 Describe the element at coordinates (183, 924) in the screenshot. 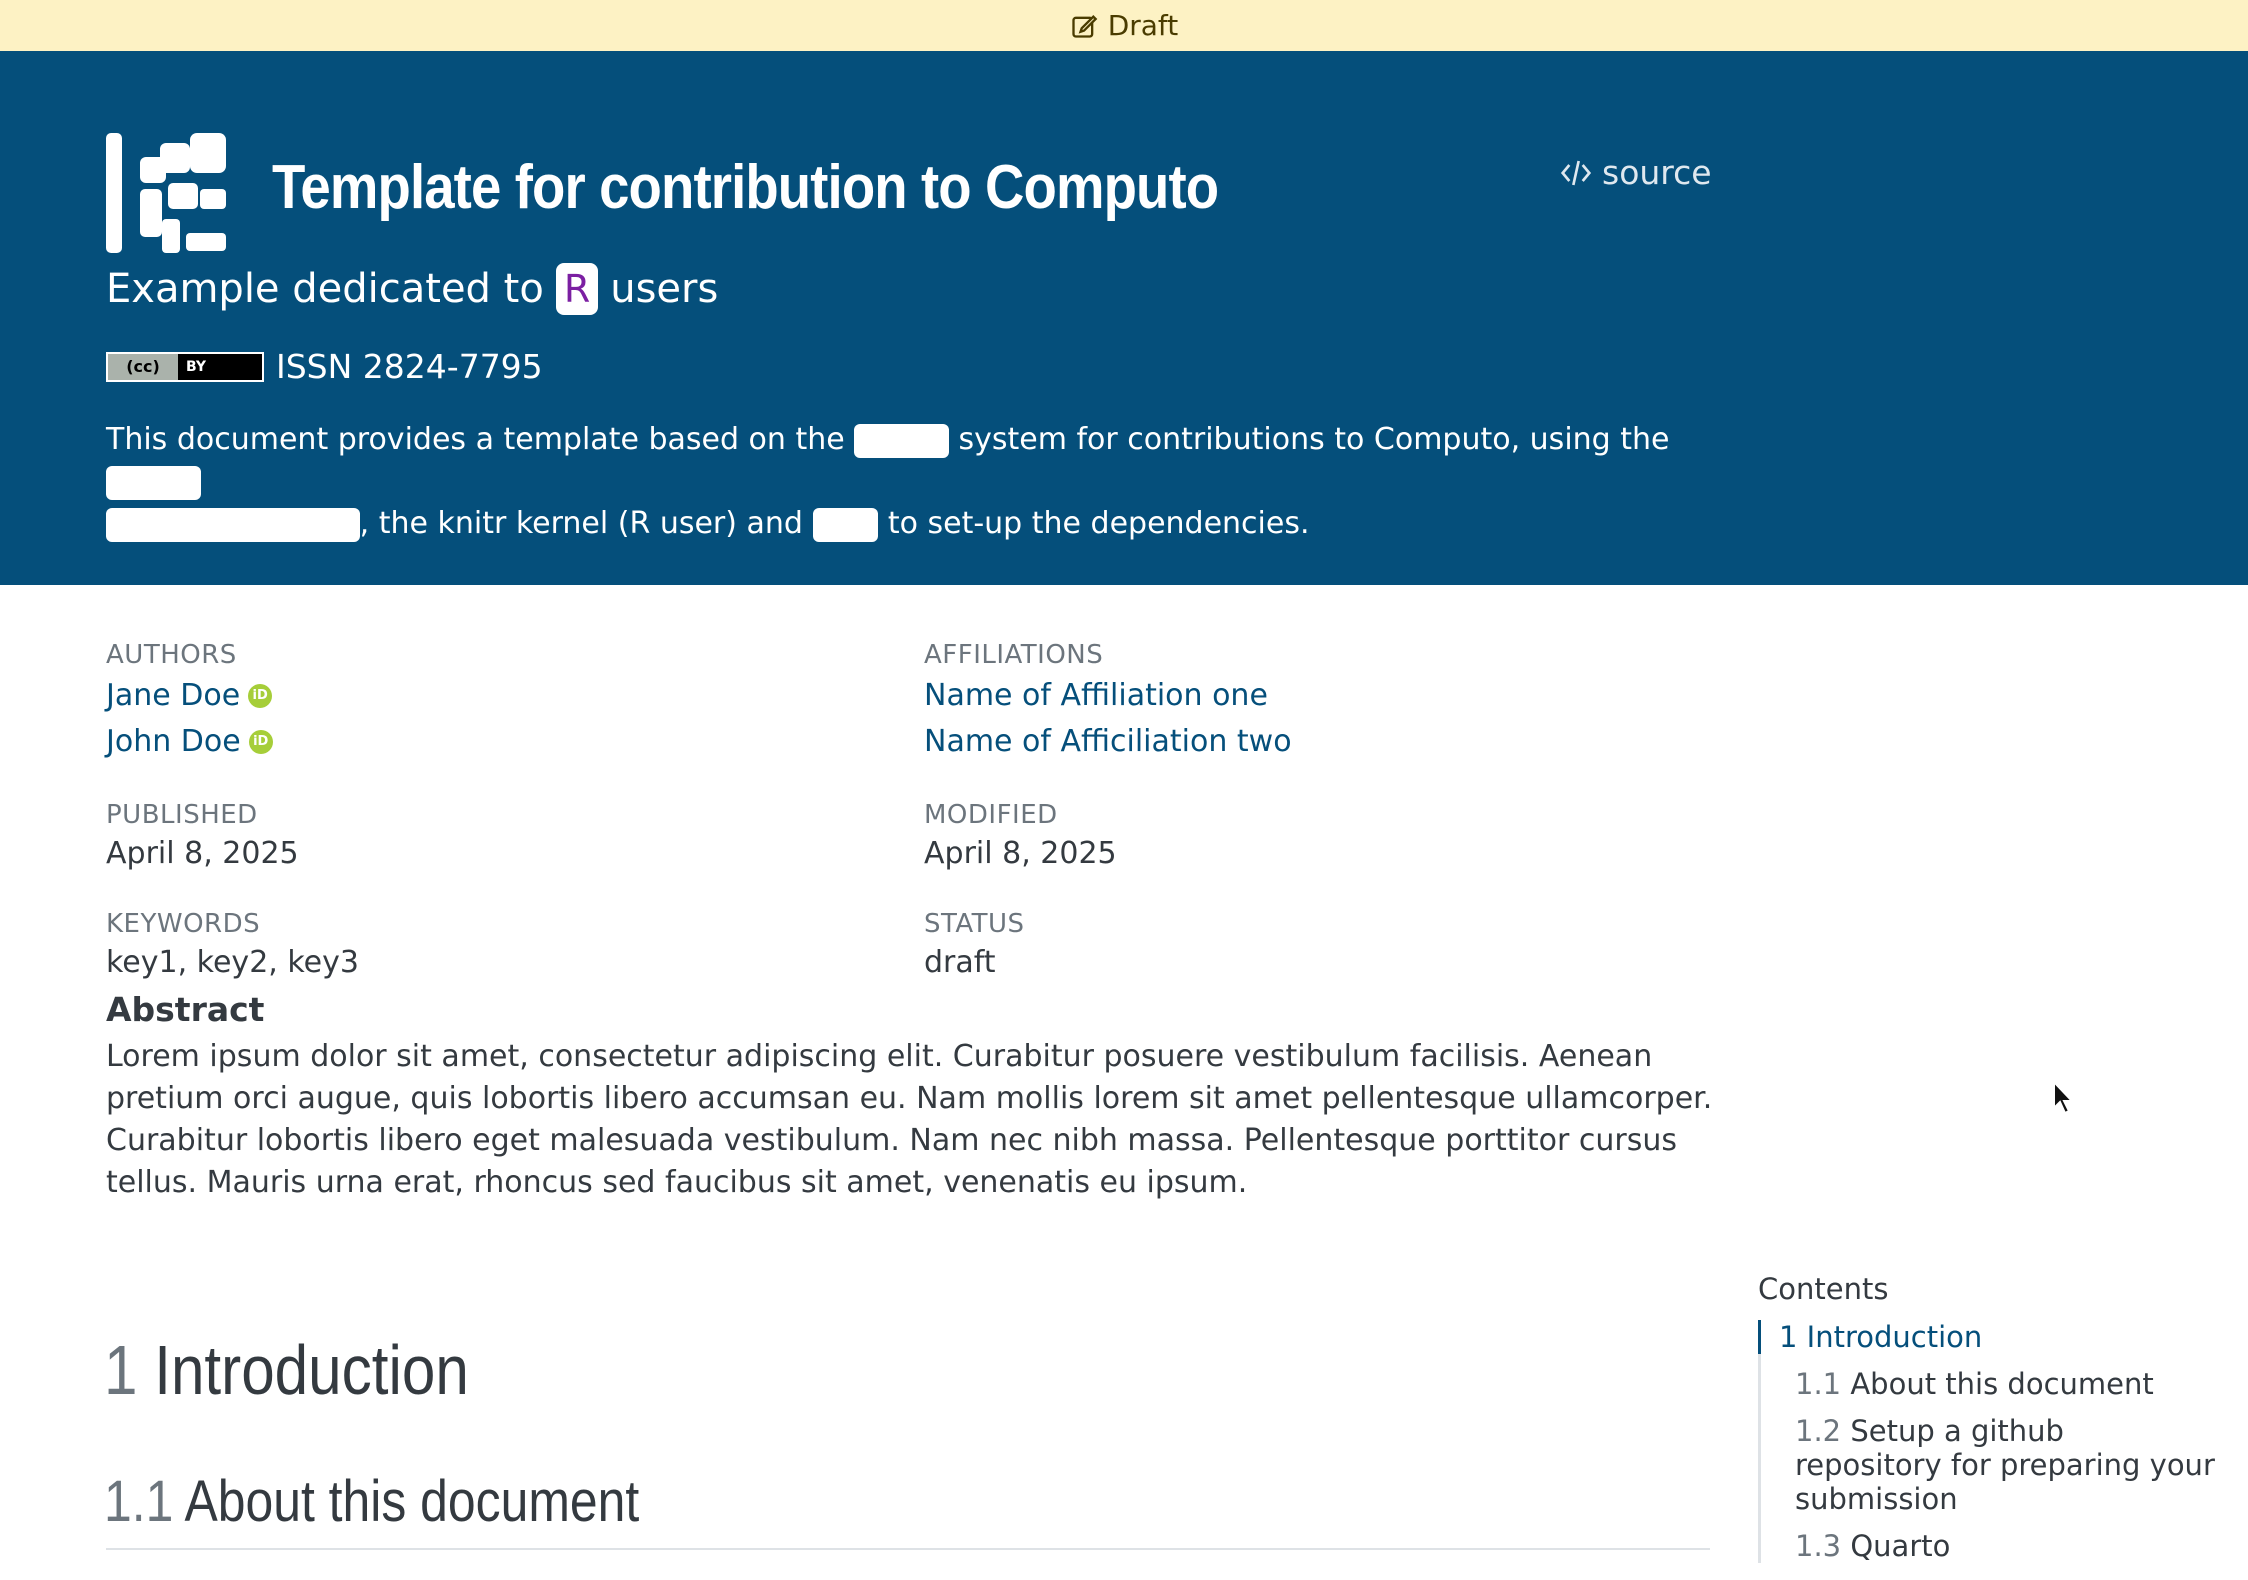

I see `keywords-label: KEYWORDS` at that location.